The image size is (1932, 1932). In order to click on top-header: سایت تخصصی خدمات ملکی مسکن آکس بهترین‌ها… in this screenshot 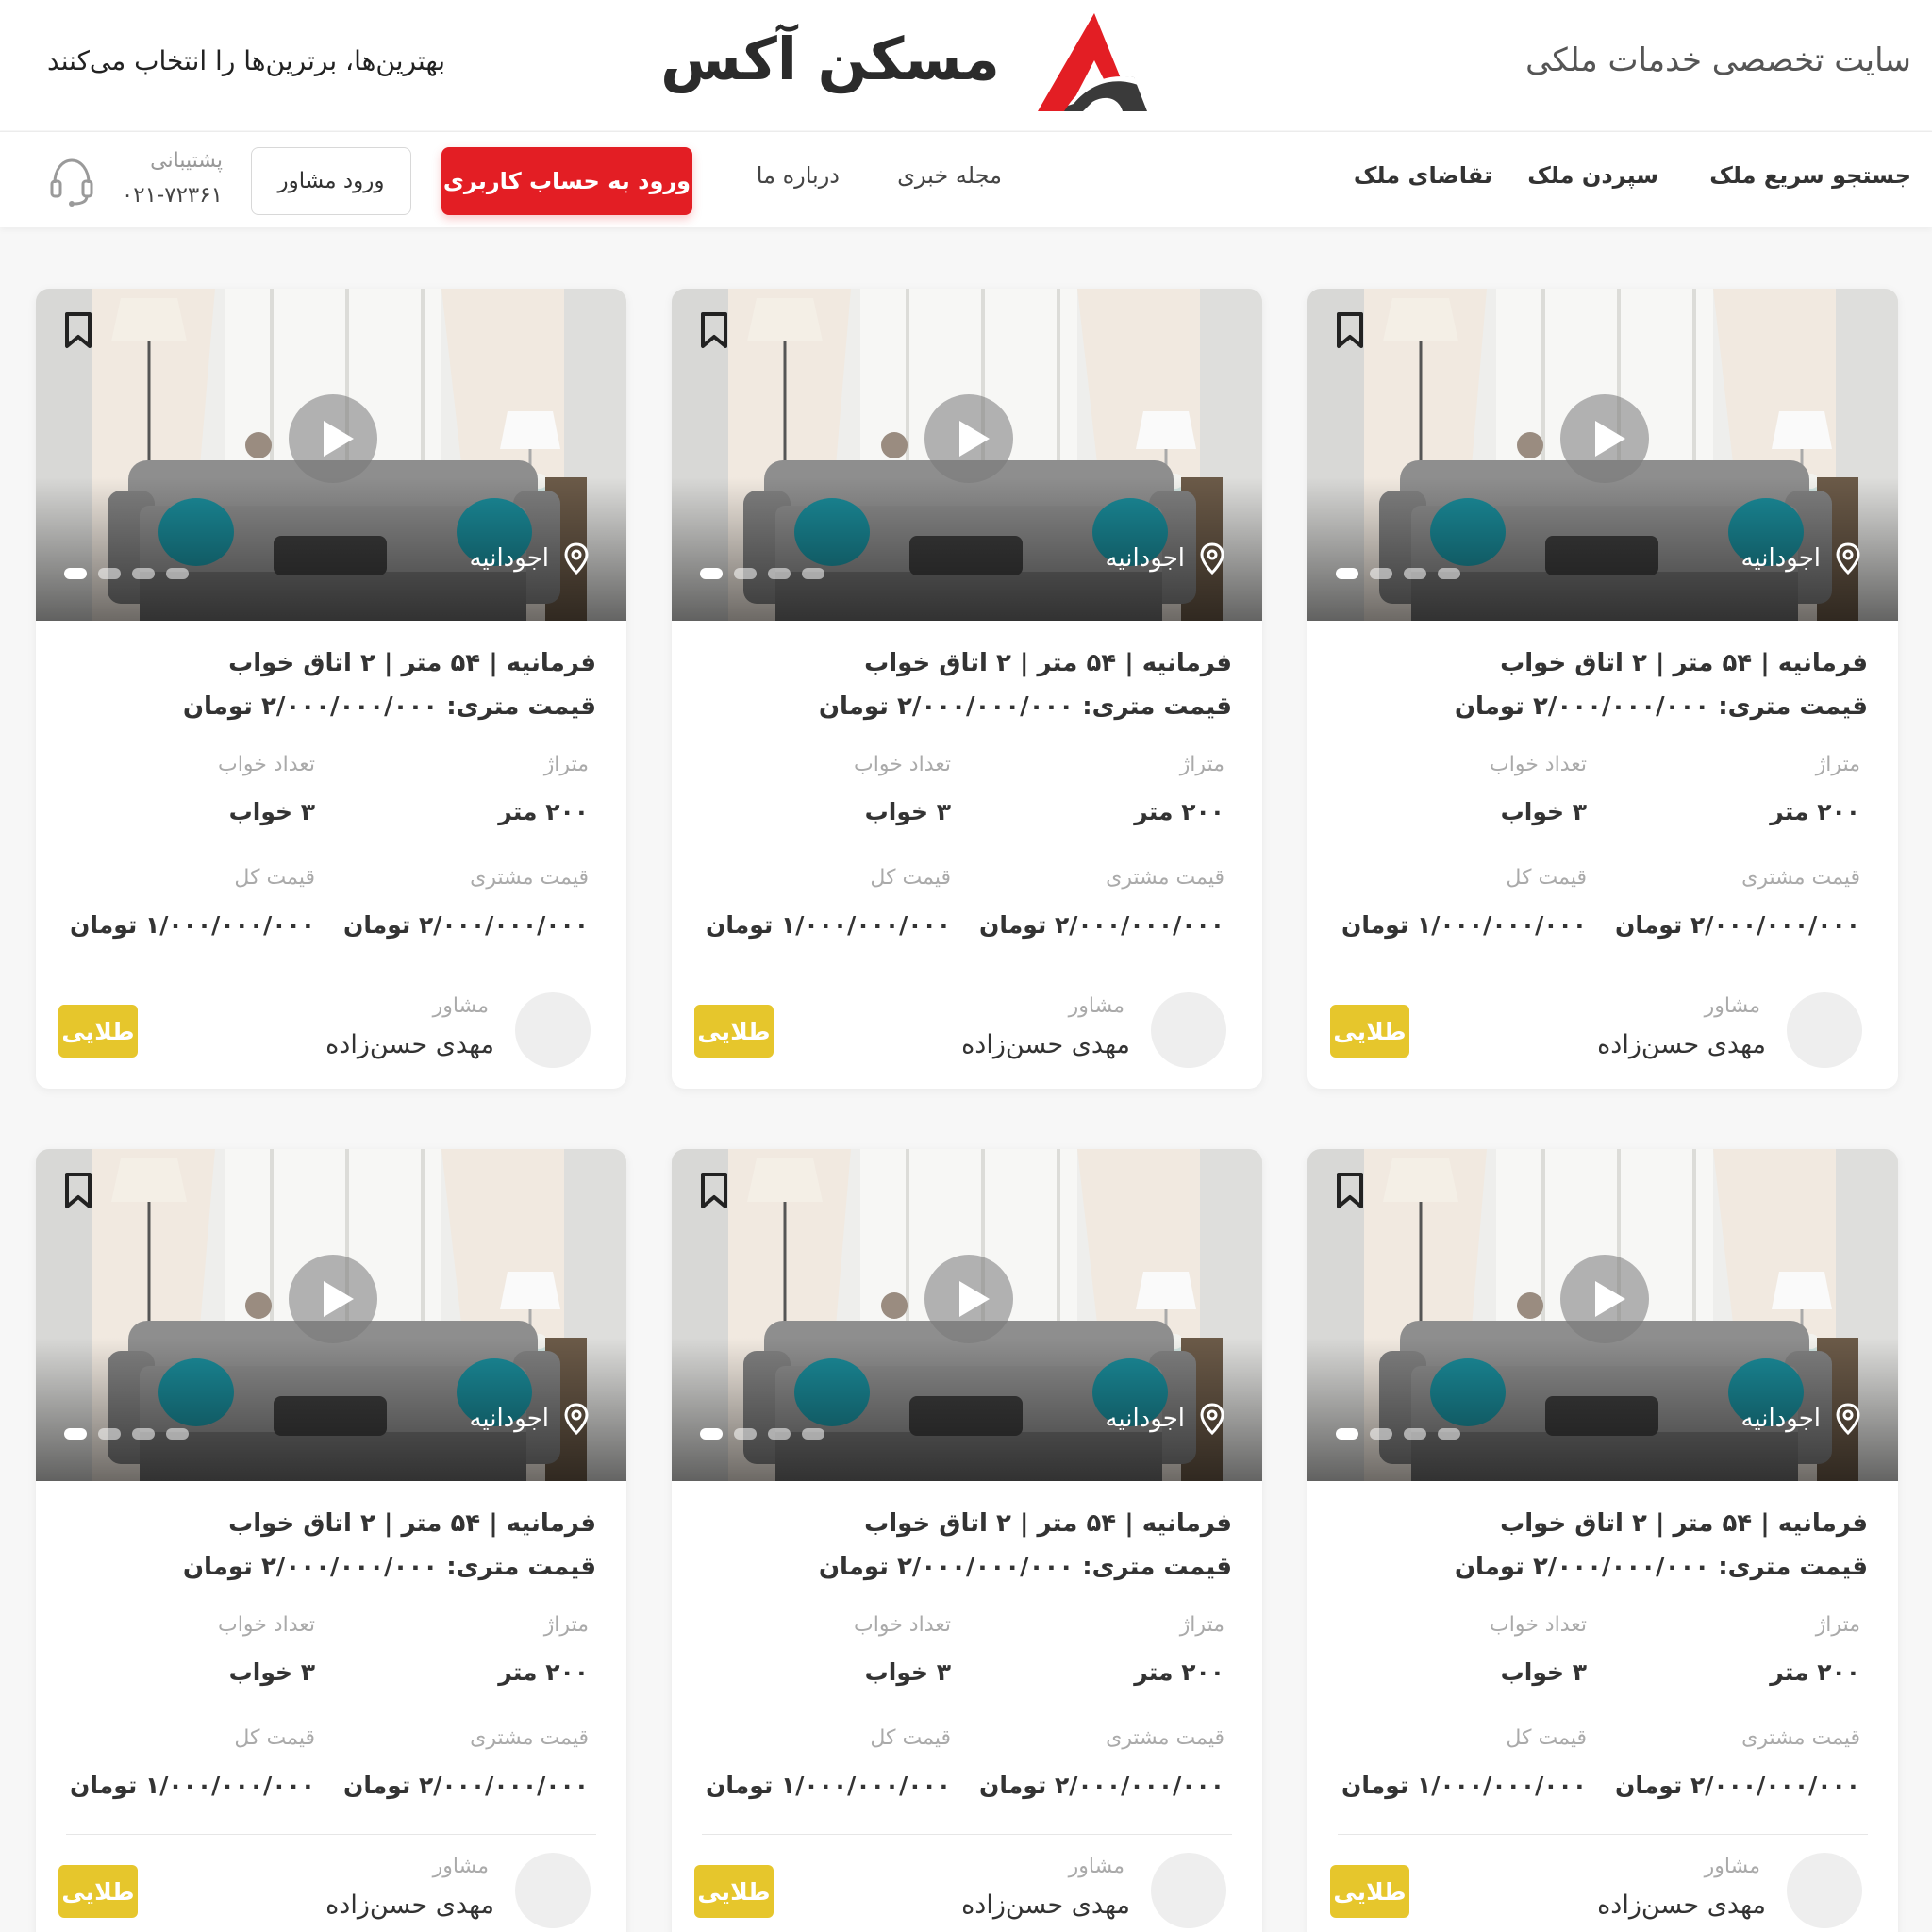, I will do `click(966, 65)`.